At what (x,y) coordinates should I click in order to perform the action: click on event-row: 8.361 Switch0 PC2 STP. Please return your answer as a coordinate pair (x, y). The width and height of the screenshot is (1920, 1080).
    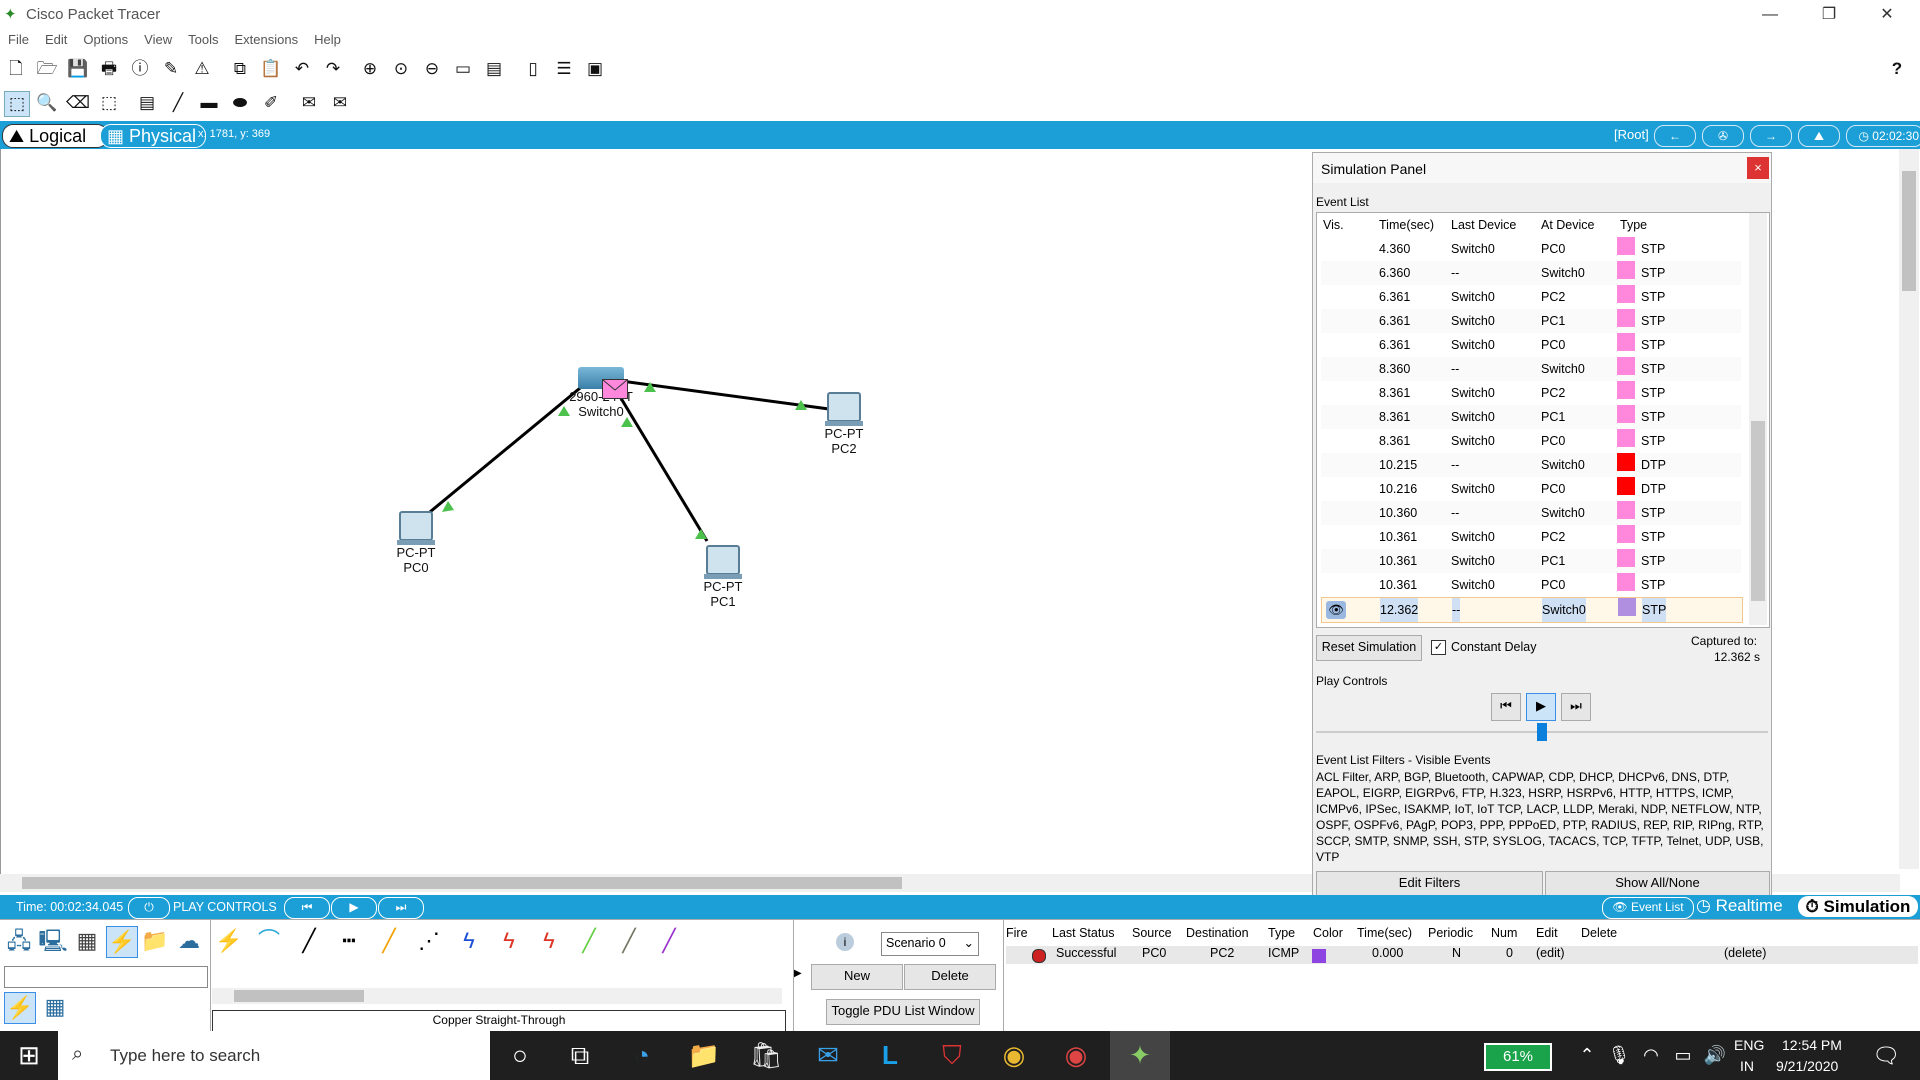
    Looking at the image, I should click on (1531, 393).